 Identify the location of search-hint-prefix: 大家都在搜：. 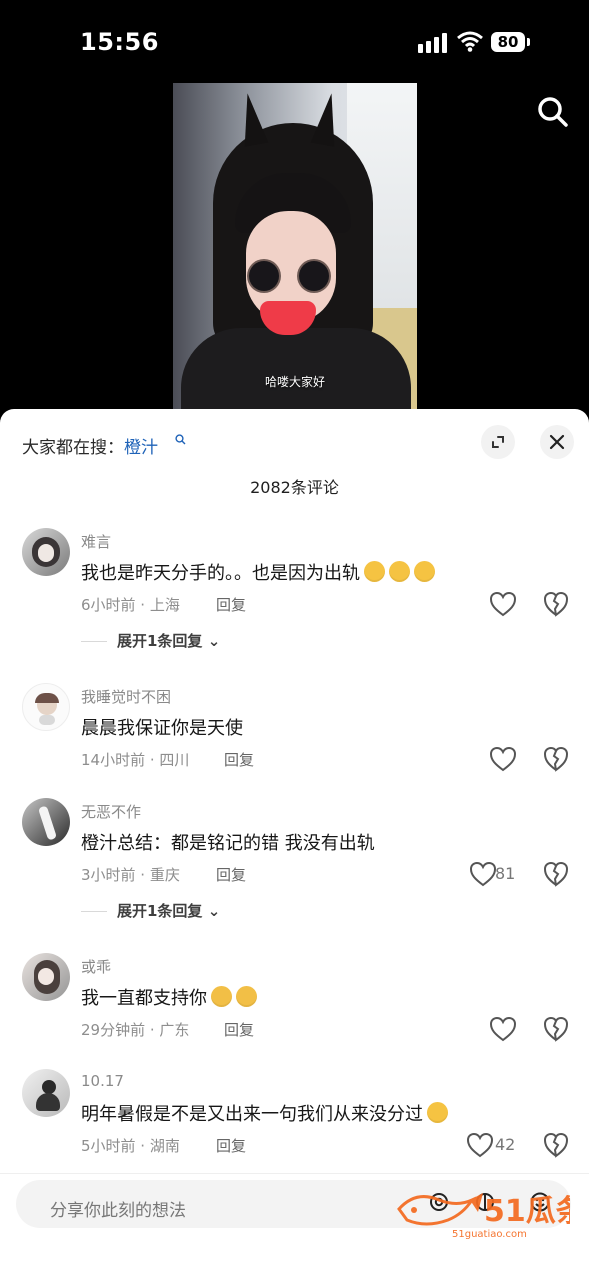
(73, 448).